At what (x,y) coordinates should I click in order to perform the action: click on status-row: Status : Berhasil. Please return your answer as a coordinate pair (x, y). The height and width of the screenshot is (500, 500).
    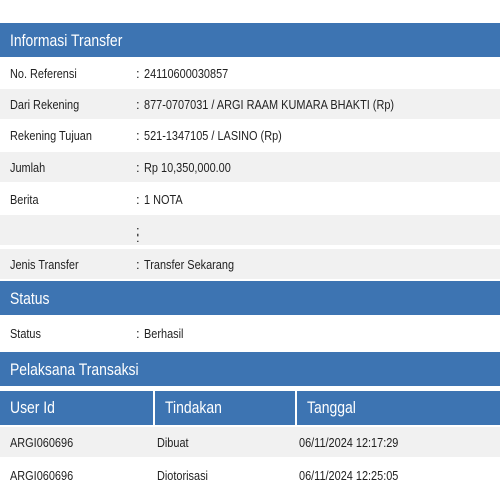
    Looking at the image, I should click on (250, 333).